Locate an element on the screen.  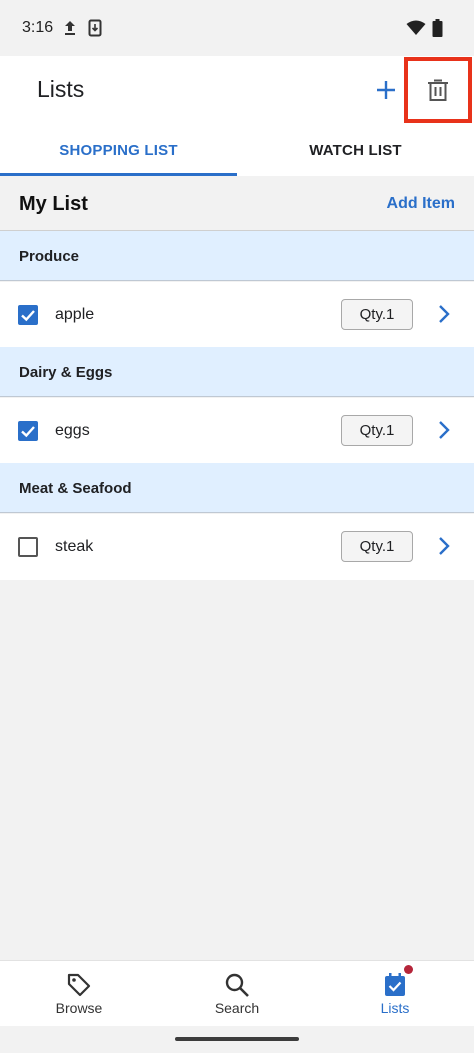
status-bar: 3:16 is located at coordinates (237, 28).